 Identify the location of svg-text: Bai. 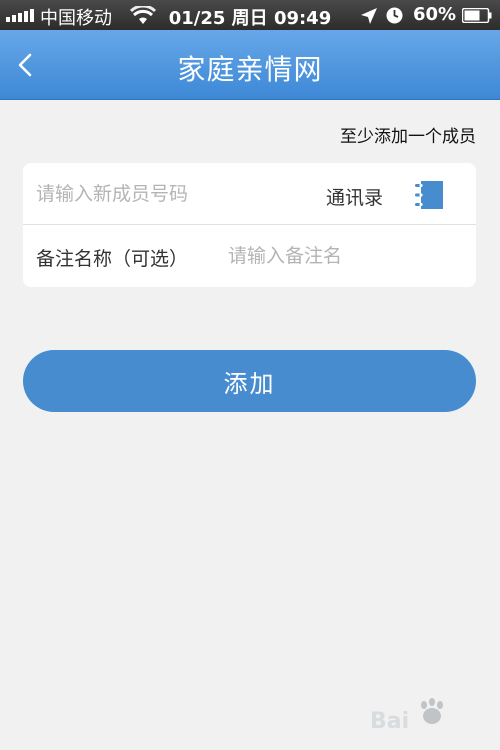
(389, 721).